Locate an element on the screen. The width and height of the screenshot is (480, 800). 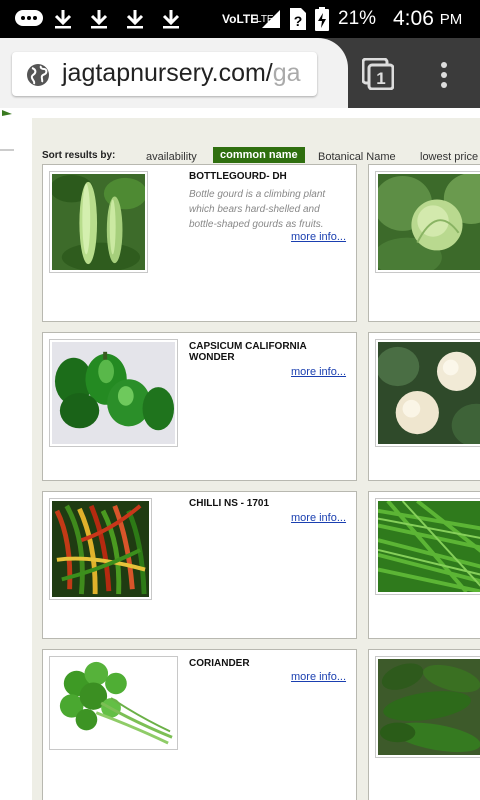
url-domain: jagtapnursery.com/ is located at coordinates (167, 73).